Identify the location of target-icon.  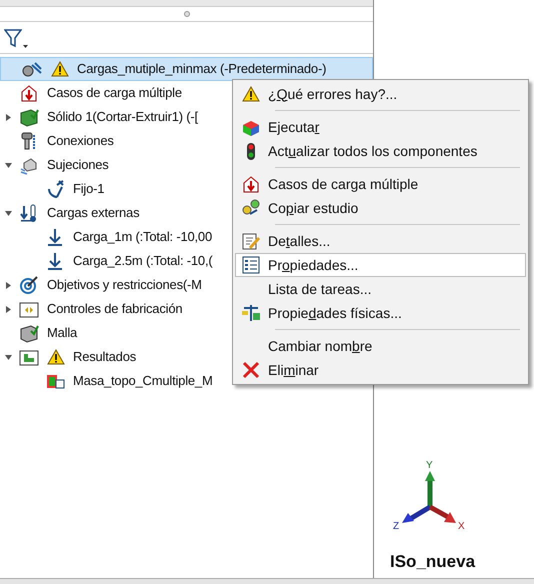
(29, 285).